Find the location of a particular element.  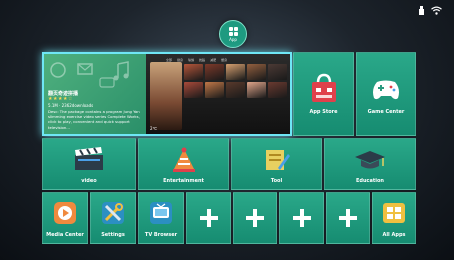

video-tab: 减肥 is located at coordinates (213, 60).